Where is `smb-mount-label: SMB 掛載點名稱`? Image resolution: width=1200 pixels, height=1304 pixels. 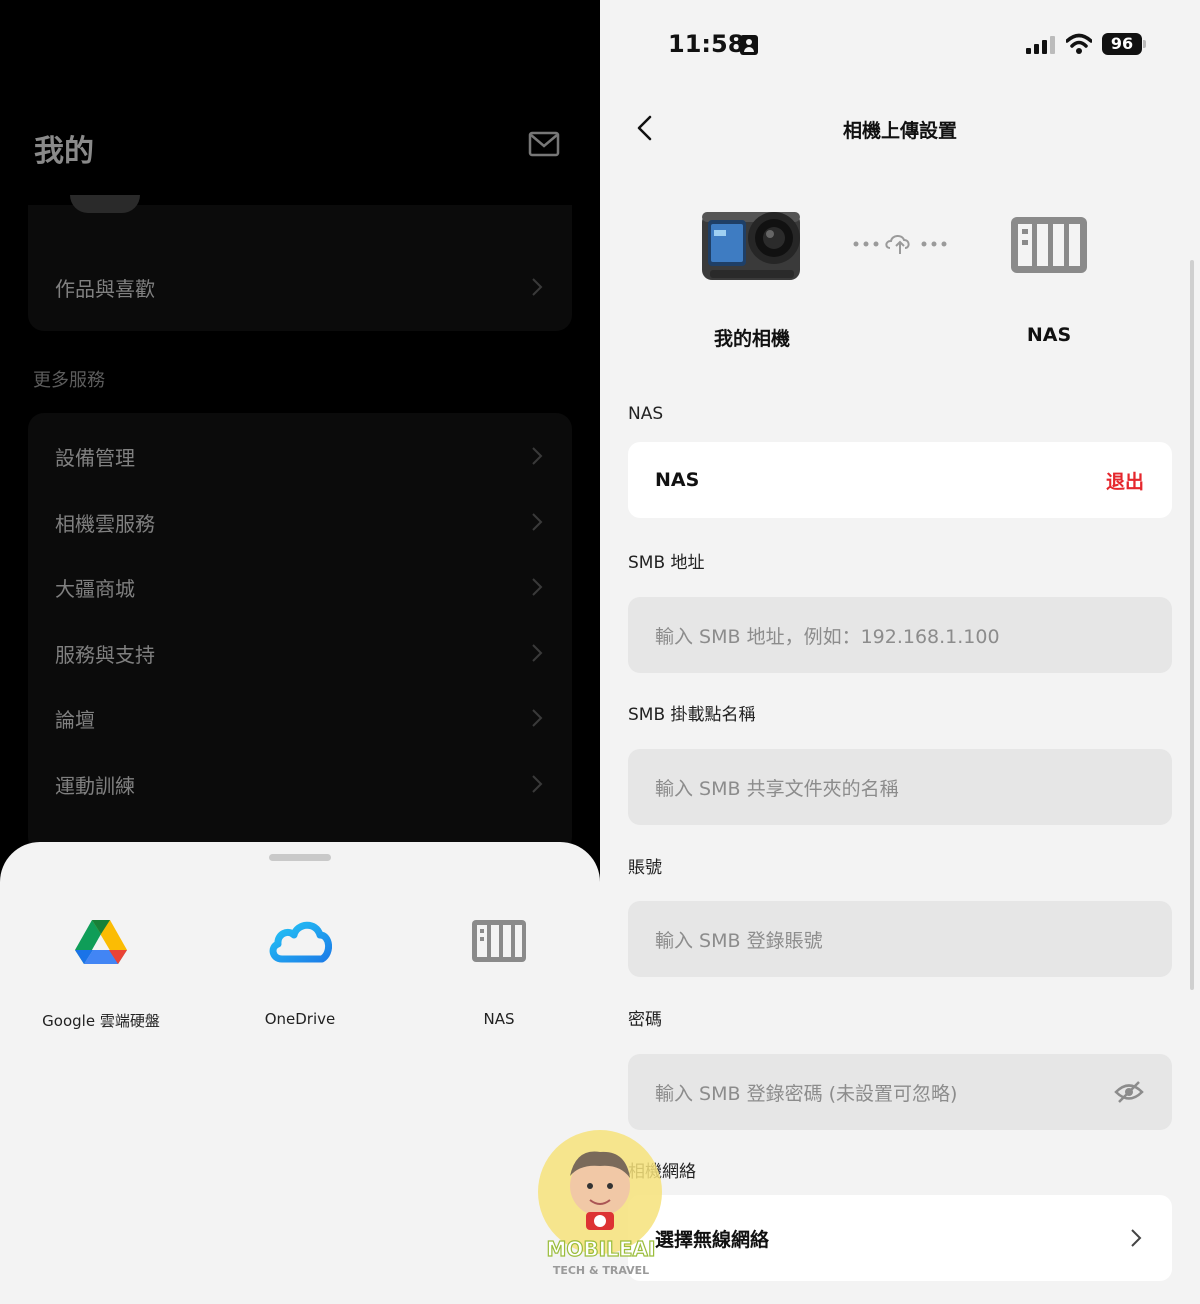 smb-mount-label: SMB 掛載點名稱 is located at coordinates (692, 715).